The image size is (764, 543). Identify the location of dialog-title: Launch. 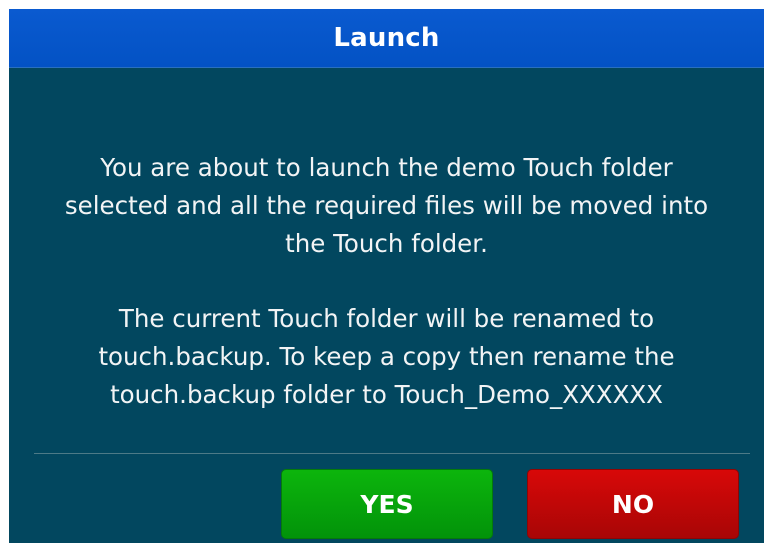
(386, 38).